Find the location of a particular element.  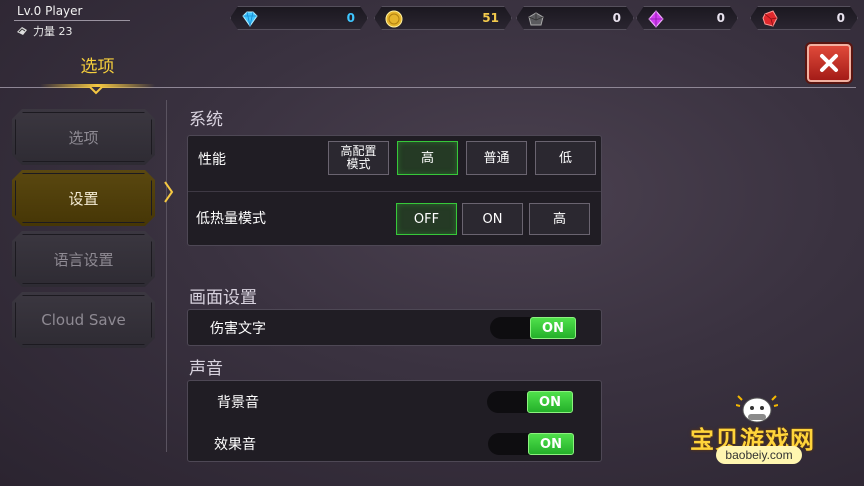

low-heat-option-high: 高 is located at coordinates (559, 219).